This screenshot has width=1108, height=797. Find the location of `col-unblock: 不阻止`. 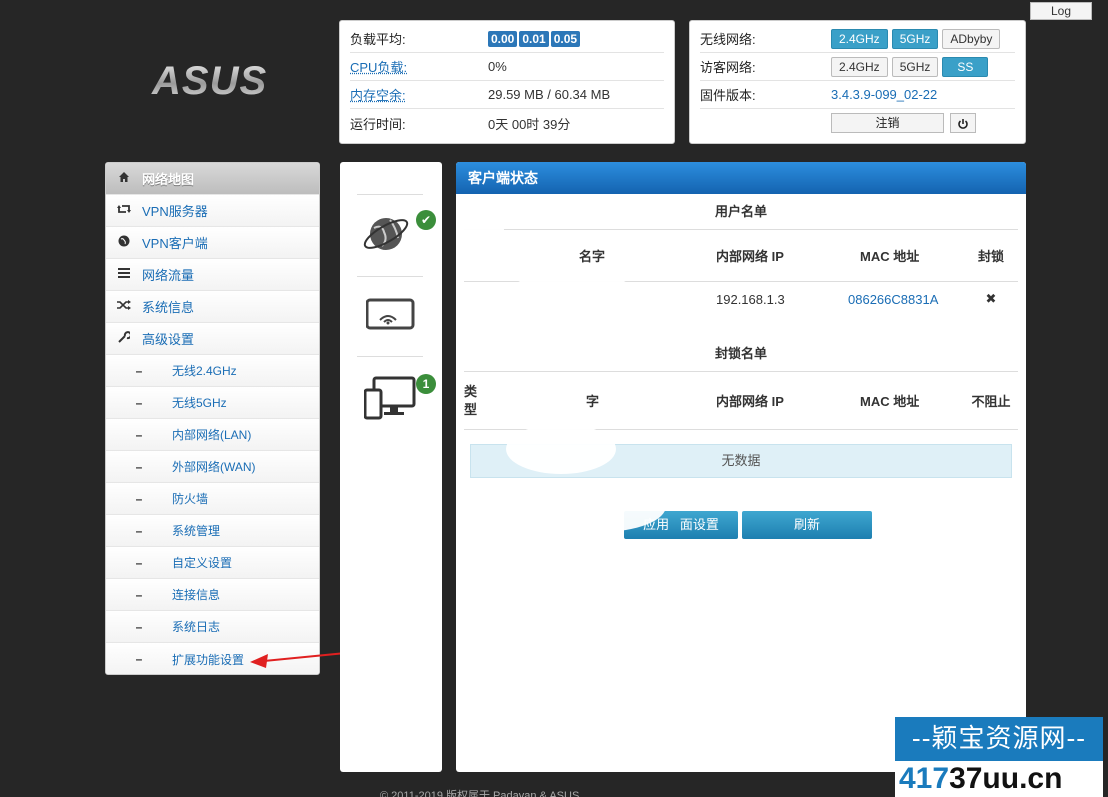

col-unblock: 不阻止 is located at coordinates (991, 401).